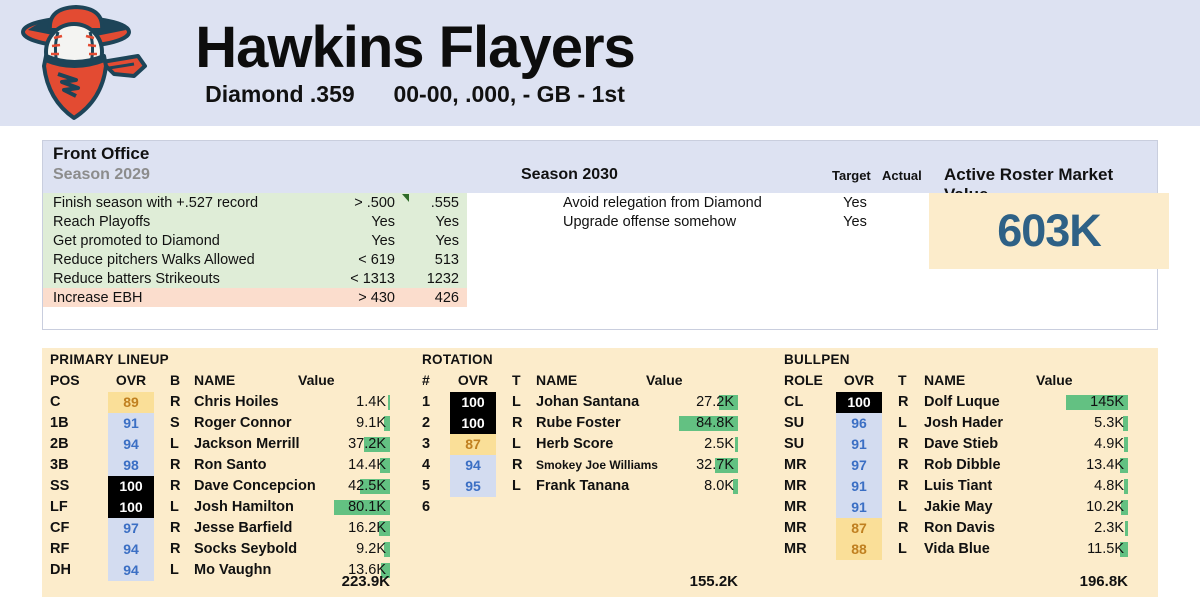 The height and width of the screenshot is (601, 1200). I want to click on goal-row: Increase EBH > 430 426, so click(255, 297).